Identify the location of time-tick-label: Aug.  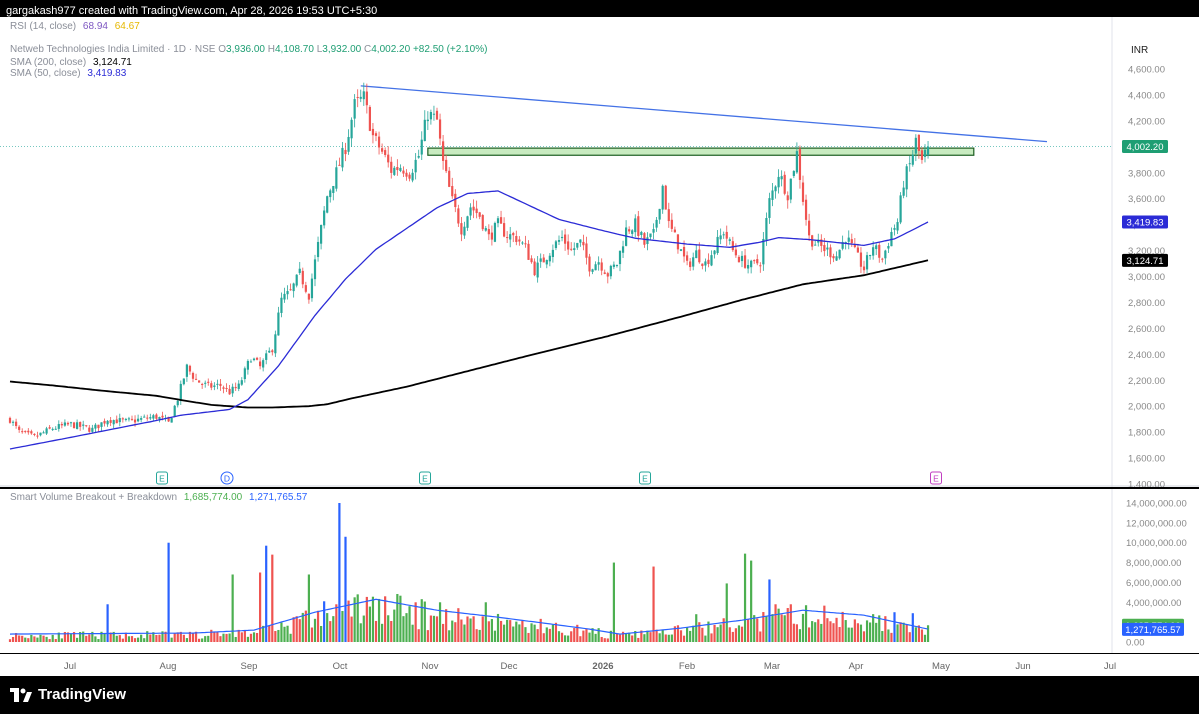
(168, 666).